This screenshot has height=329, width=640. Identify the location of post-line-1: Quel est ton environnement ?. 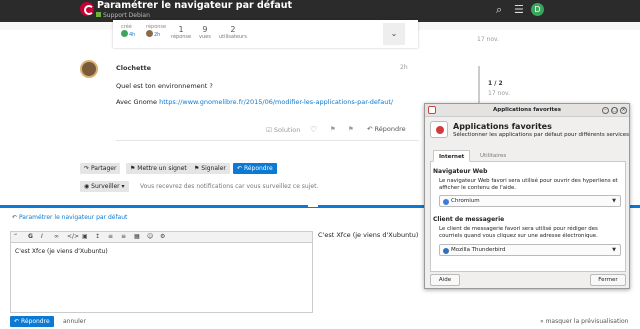
(164, 86).